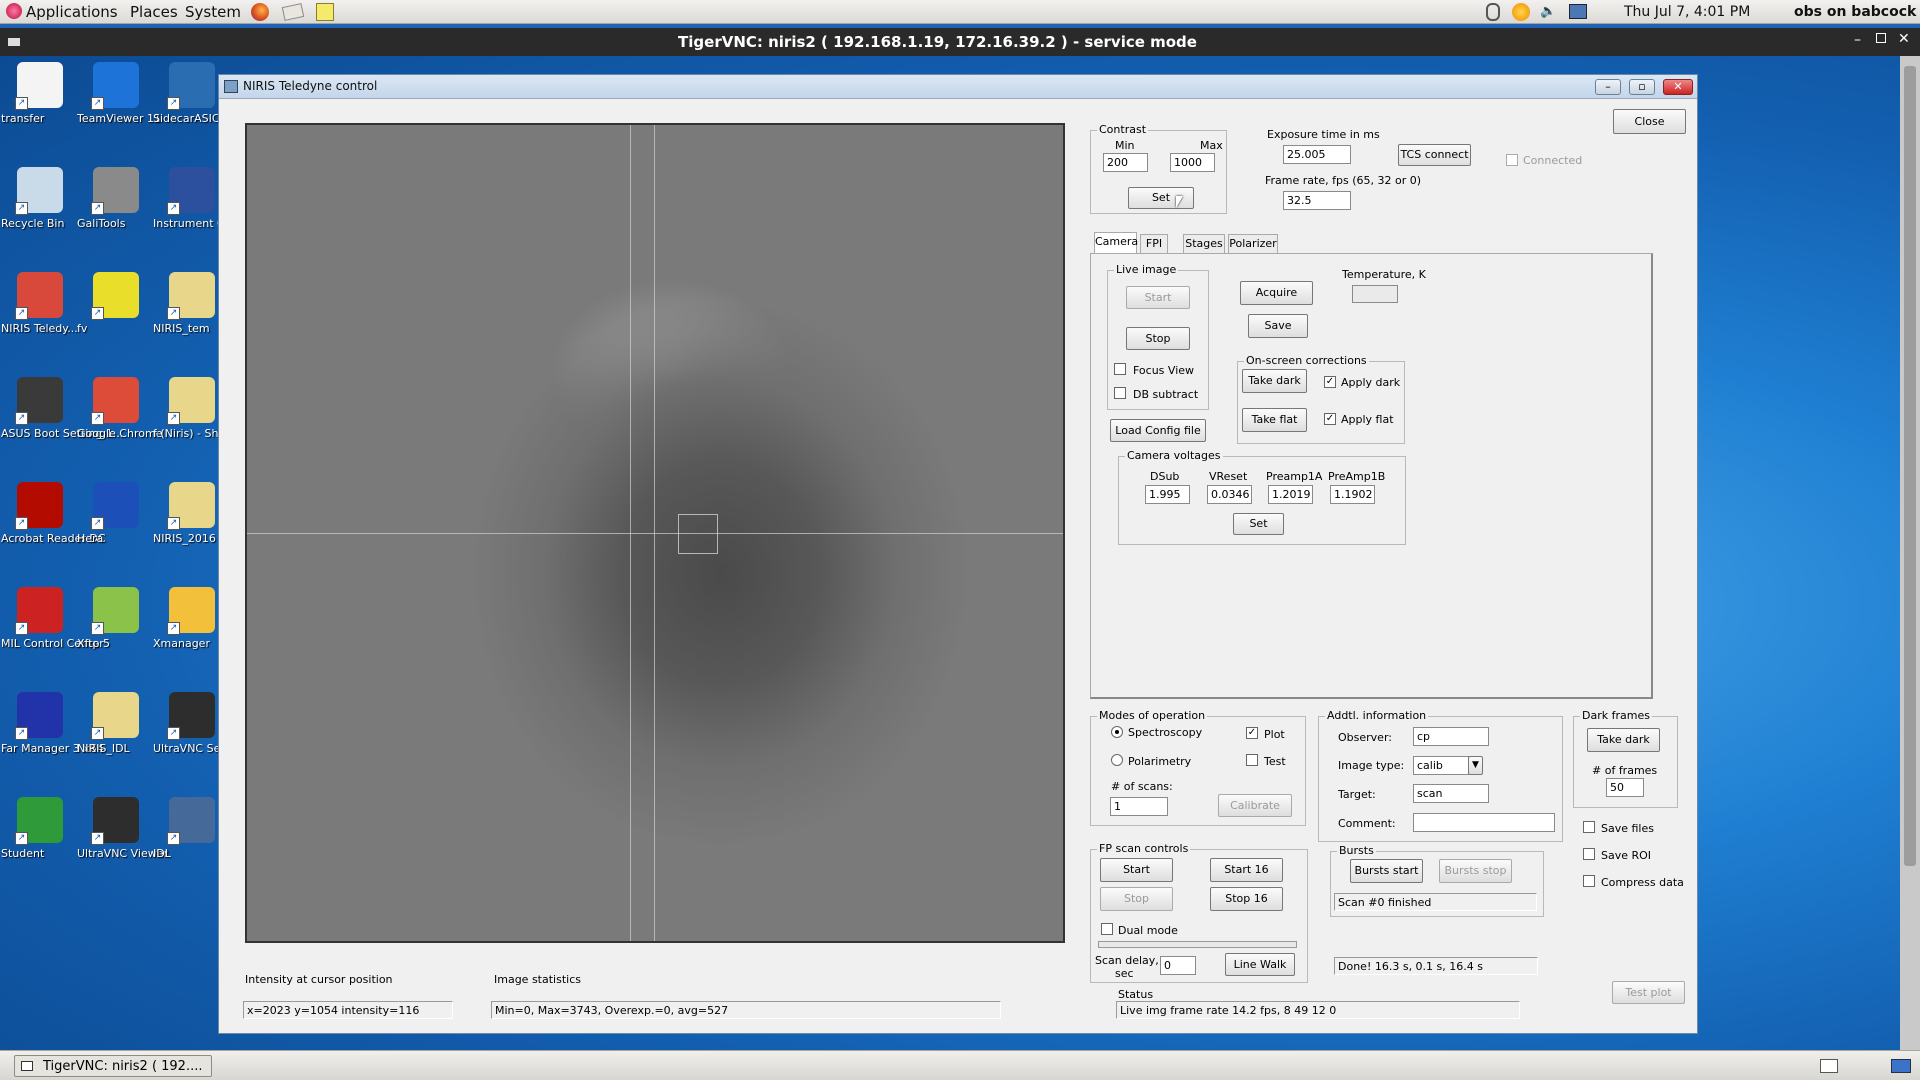  I want to click on desktop-icon: ↗ transfer, so click(40, 93).